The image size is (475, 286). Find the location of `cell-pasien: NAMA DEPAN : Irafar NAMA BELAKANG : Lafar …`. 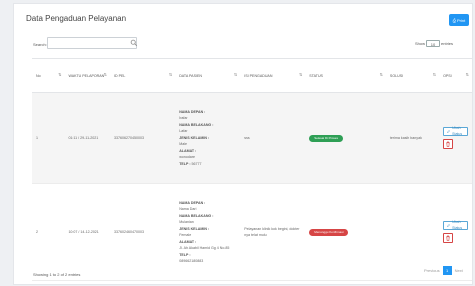

cell-pasien: NAMA DEPAN : Irafar NAMA BELAKANG : Lafar … is located at coordinates (208, 138).